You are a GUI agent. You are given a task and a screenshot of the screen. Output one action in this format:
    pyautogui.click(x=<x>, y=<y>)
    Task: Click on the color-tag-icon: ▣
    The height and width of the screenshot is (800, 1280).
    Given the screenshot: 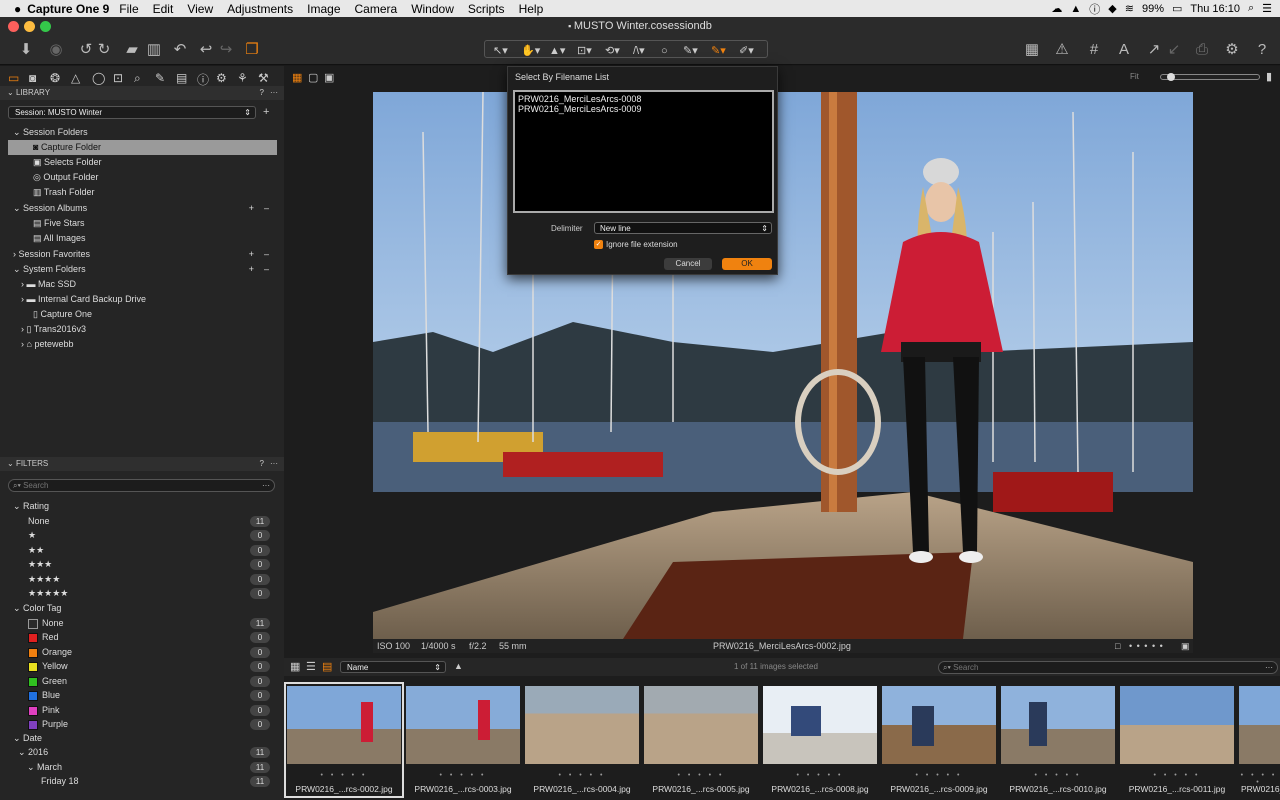 What is the action you would take?
    pyautogui.click(x=1185, y=646)
    